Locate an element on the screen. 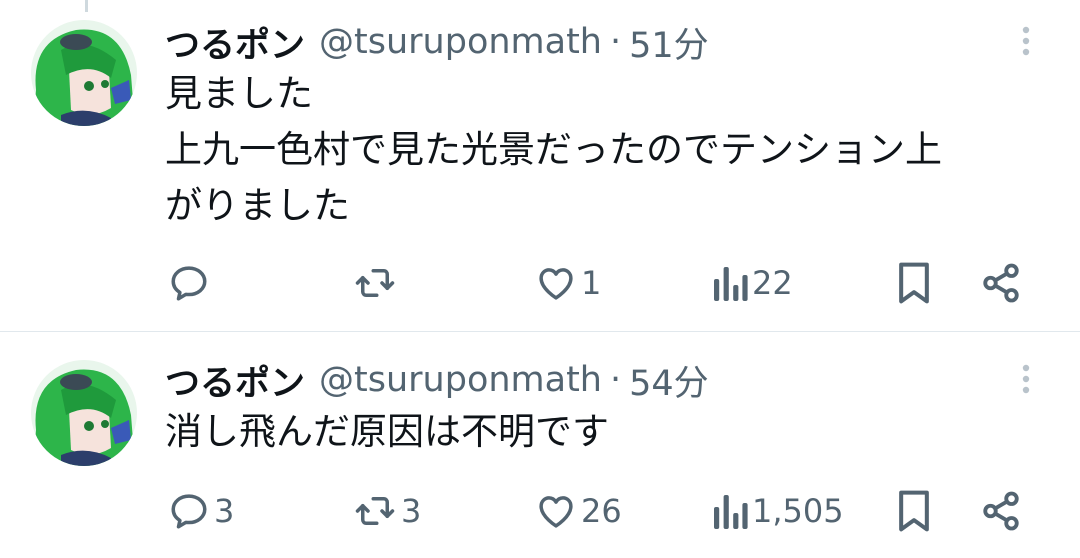 This screenshot has width=1080, height=558. retweet-button is located at coordinates (377, 283).